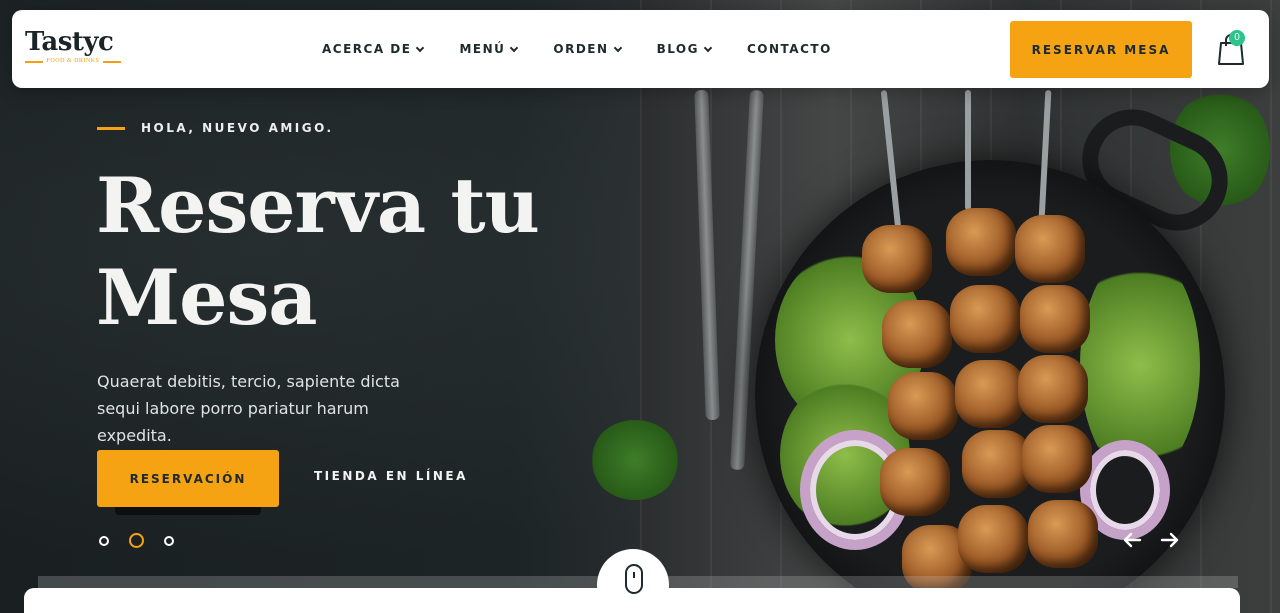 Image resolution: width=1280 pixels, height=613 pixels. I want to click on arrow-right-icon, so click(1170, 540).